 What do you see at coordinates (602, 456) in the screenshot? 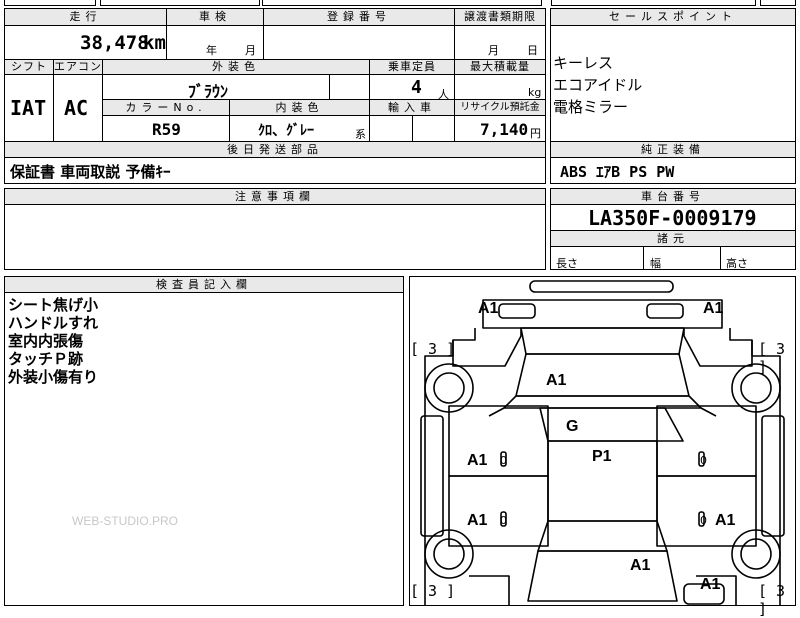
I see `damage-mark-roof: P1` at bounding box center [602, 456].